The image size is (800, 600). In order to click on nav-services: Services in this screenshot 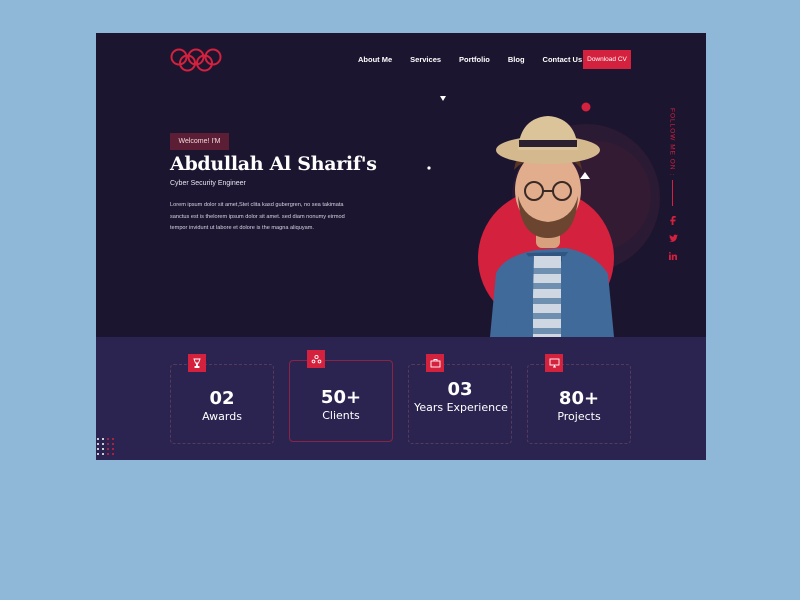, I will do `click(425, 59)`.